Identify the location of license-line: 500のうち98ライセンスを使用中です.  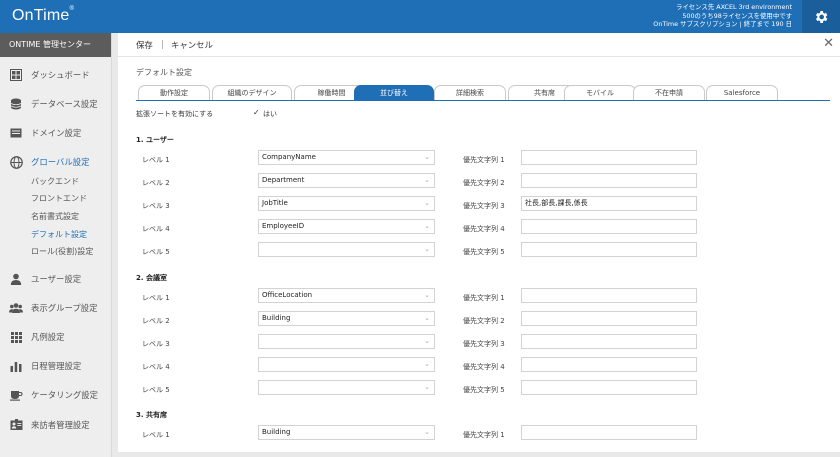
(737, 15).